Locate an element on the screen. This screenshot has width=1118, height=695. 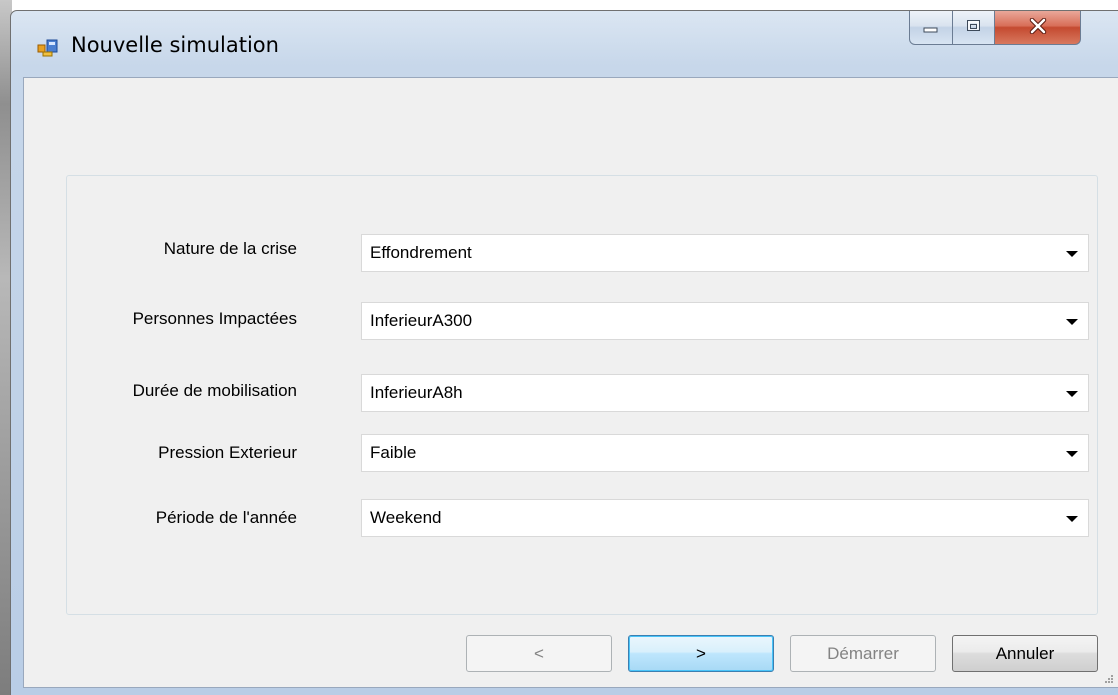
app-icon is located at coordinates (48, 47).